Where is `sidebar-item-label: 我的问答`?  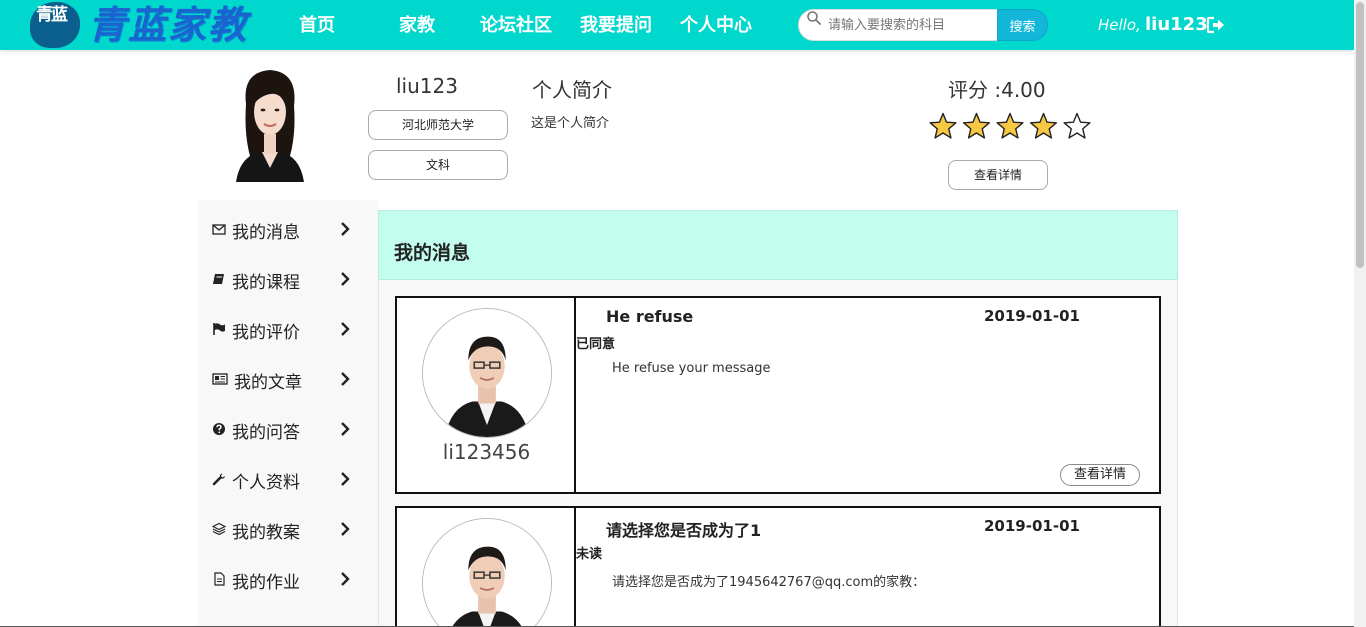
sidebar-item-label: 我的问答 is located at coordinates (266, 433).